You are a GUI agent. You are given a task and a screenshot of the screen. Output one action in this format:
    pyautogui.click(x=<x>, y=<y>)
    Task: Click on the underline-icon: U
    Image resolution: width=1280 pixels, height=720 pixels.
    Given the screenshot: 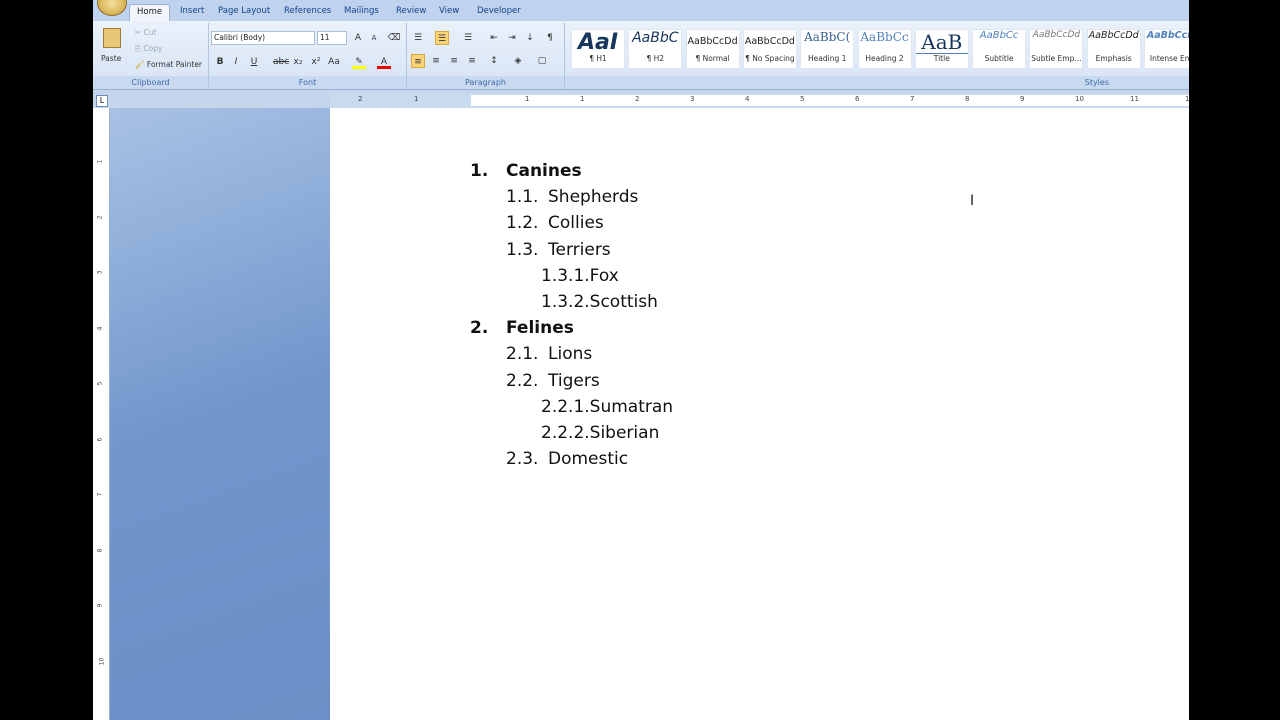 What is the action you would take?
    pyautogui.click(x=254, y=62)
    